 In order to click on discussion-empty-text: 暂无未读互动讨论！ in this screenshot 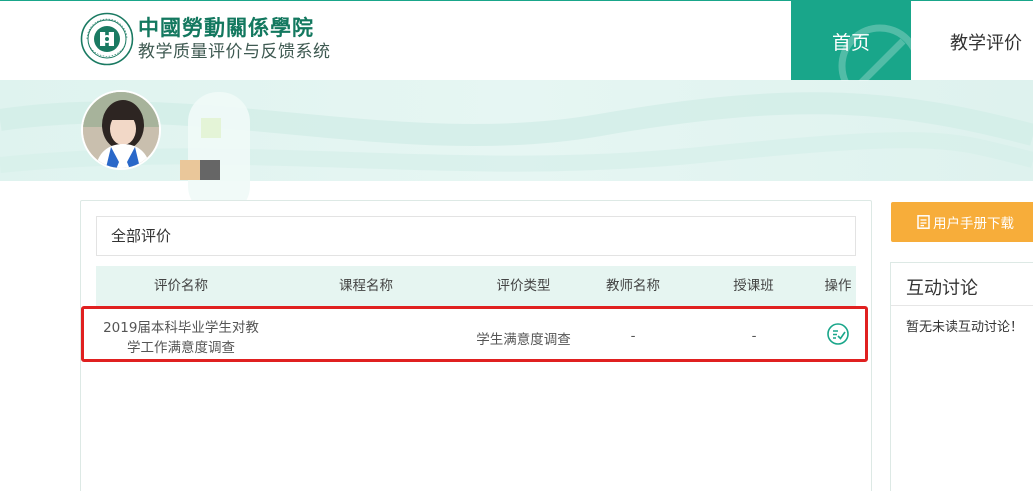, I will do `click(965, 327)`.